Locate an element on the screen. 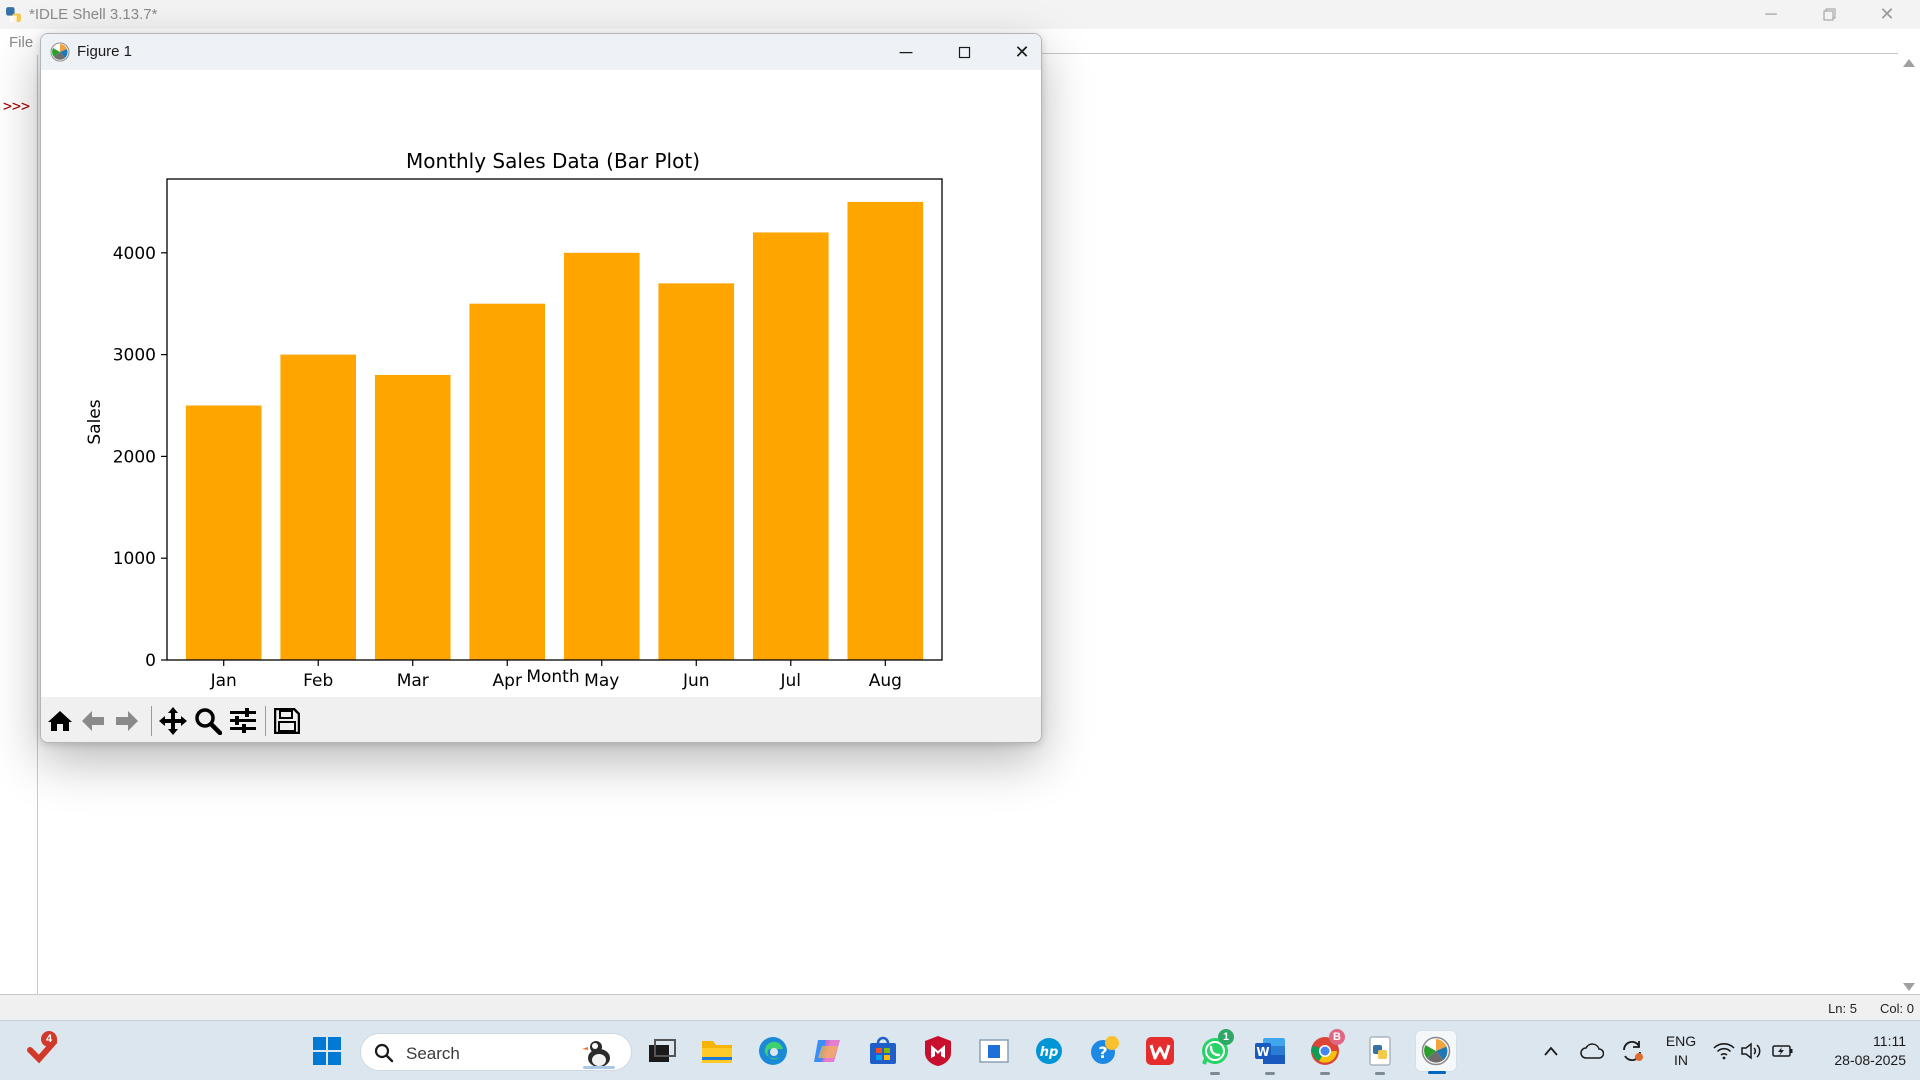 Image resolution: width=1920 pixels, height=1080 pixels. pan-button is located at coordinates (173, 721).